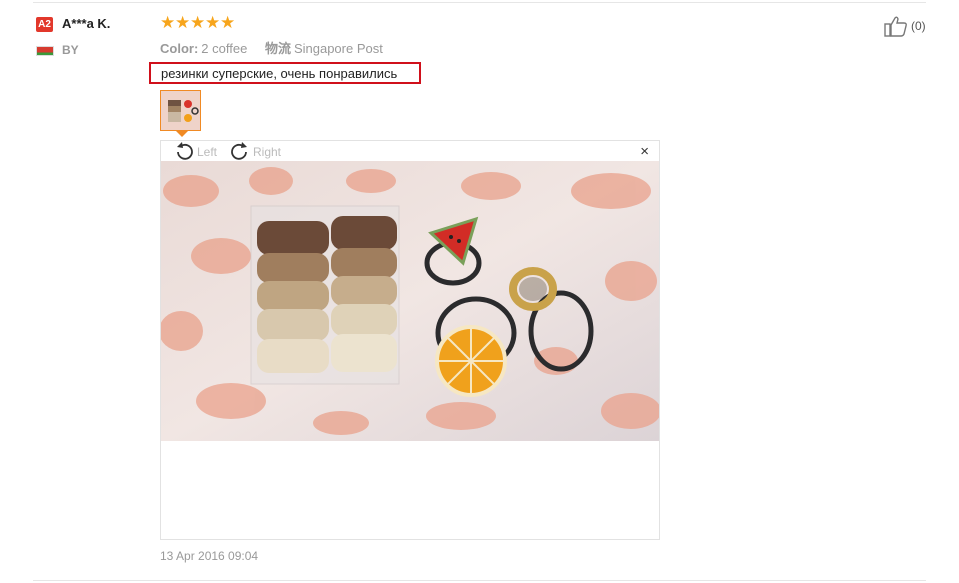 The image size is (959, 583). I want to click on photo-thumbnail, so click(180, 110).